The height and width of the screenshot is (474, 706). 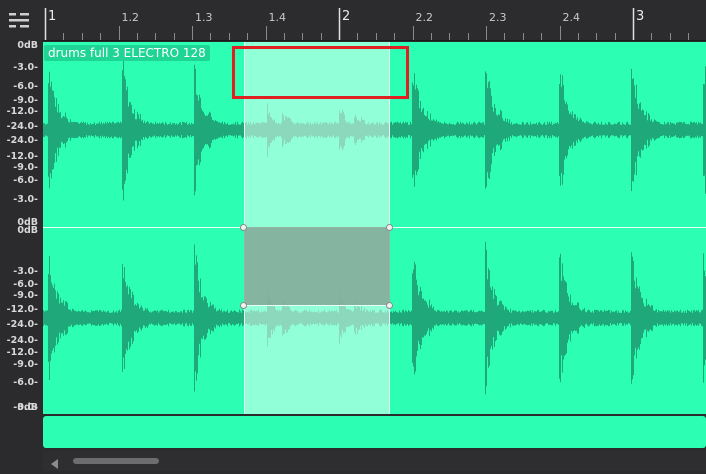 What do you see at coordinates (277, 17) in the screenshot?
I see `ruler-label: 1.4` at bounding box center [277, 17].